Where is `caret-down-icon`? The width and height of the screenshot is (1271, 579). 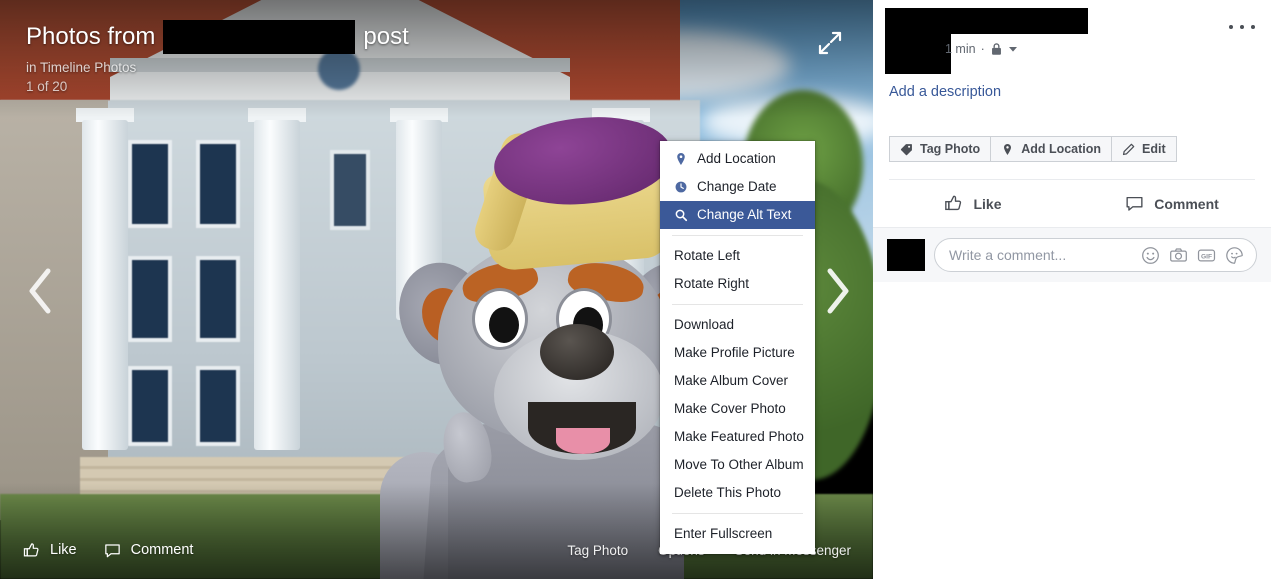
caret-down-icon is located at coordinates (1013, 49).